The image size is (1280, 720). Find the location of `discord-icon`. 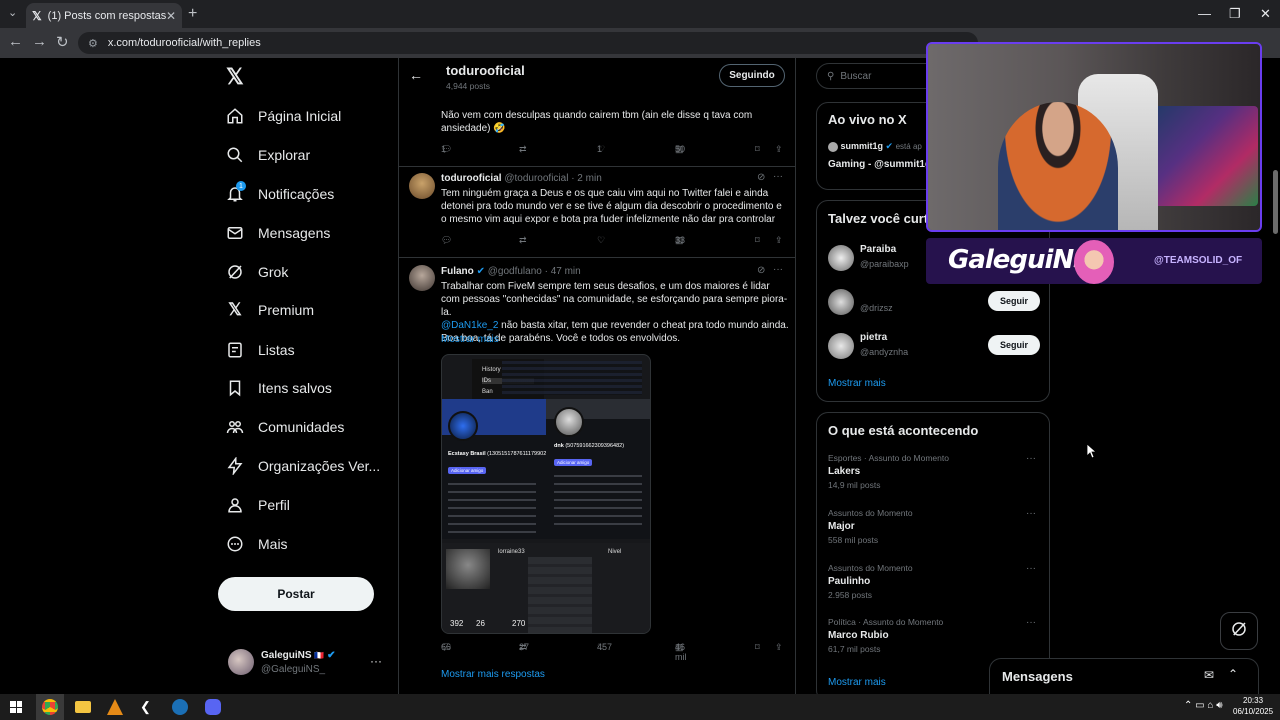

discord-icon is located at coordinates (213, 707).